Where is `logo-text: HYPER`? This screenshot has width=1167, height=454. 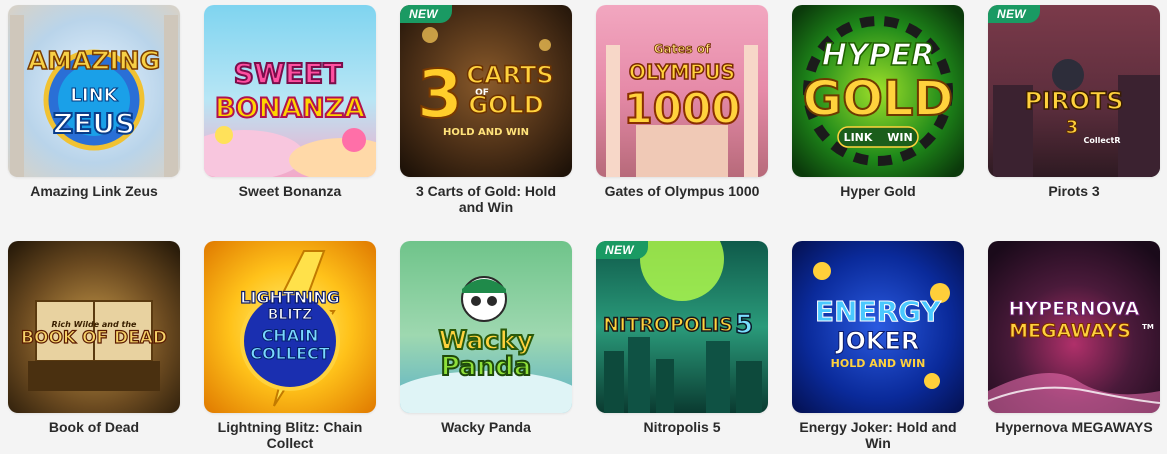 logo-text: HYPER is located at coordinates (878, 55).